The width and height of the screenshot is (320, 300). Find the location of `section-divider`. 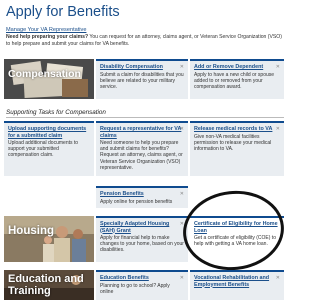

section-divider is located at coordinates (145, 117).